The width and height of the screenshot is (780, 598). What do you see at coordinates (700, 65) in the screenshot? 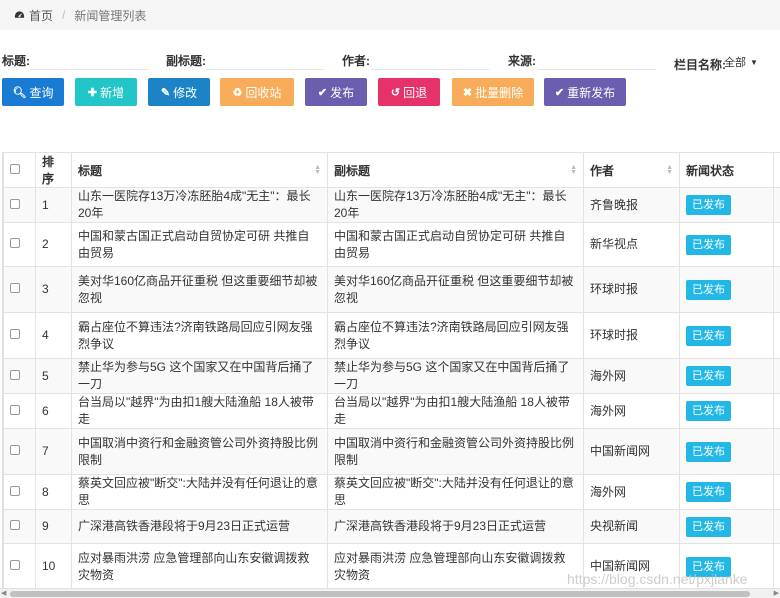
I see `column-label: 栏目名称:` at bounding box center [700, 65].